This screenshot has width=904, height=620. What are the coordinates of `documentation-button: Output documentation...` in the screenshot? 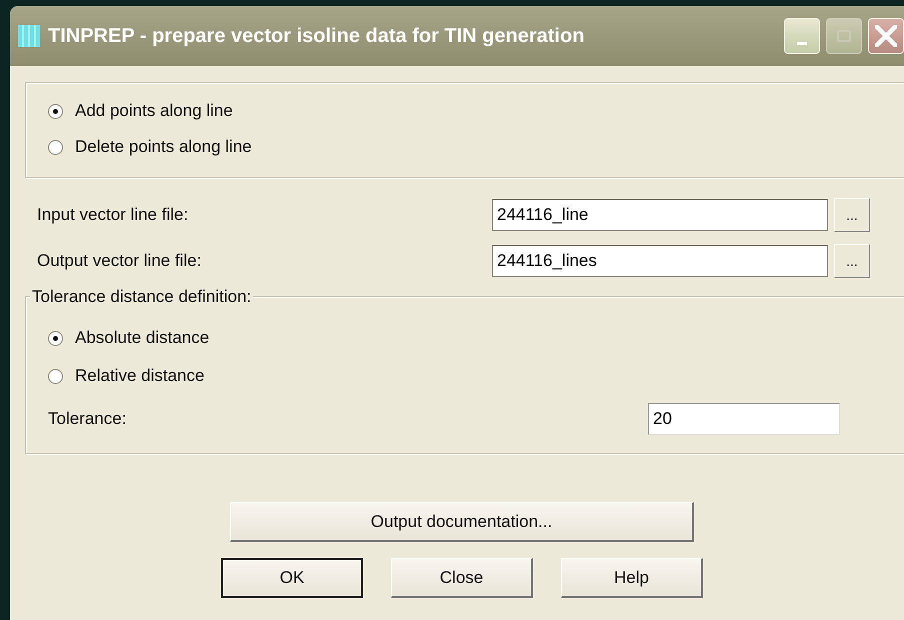 It's located at (462, 522).